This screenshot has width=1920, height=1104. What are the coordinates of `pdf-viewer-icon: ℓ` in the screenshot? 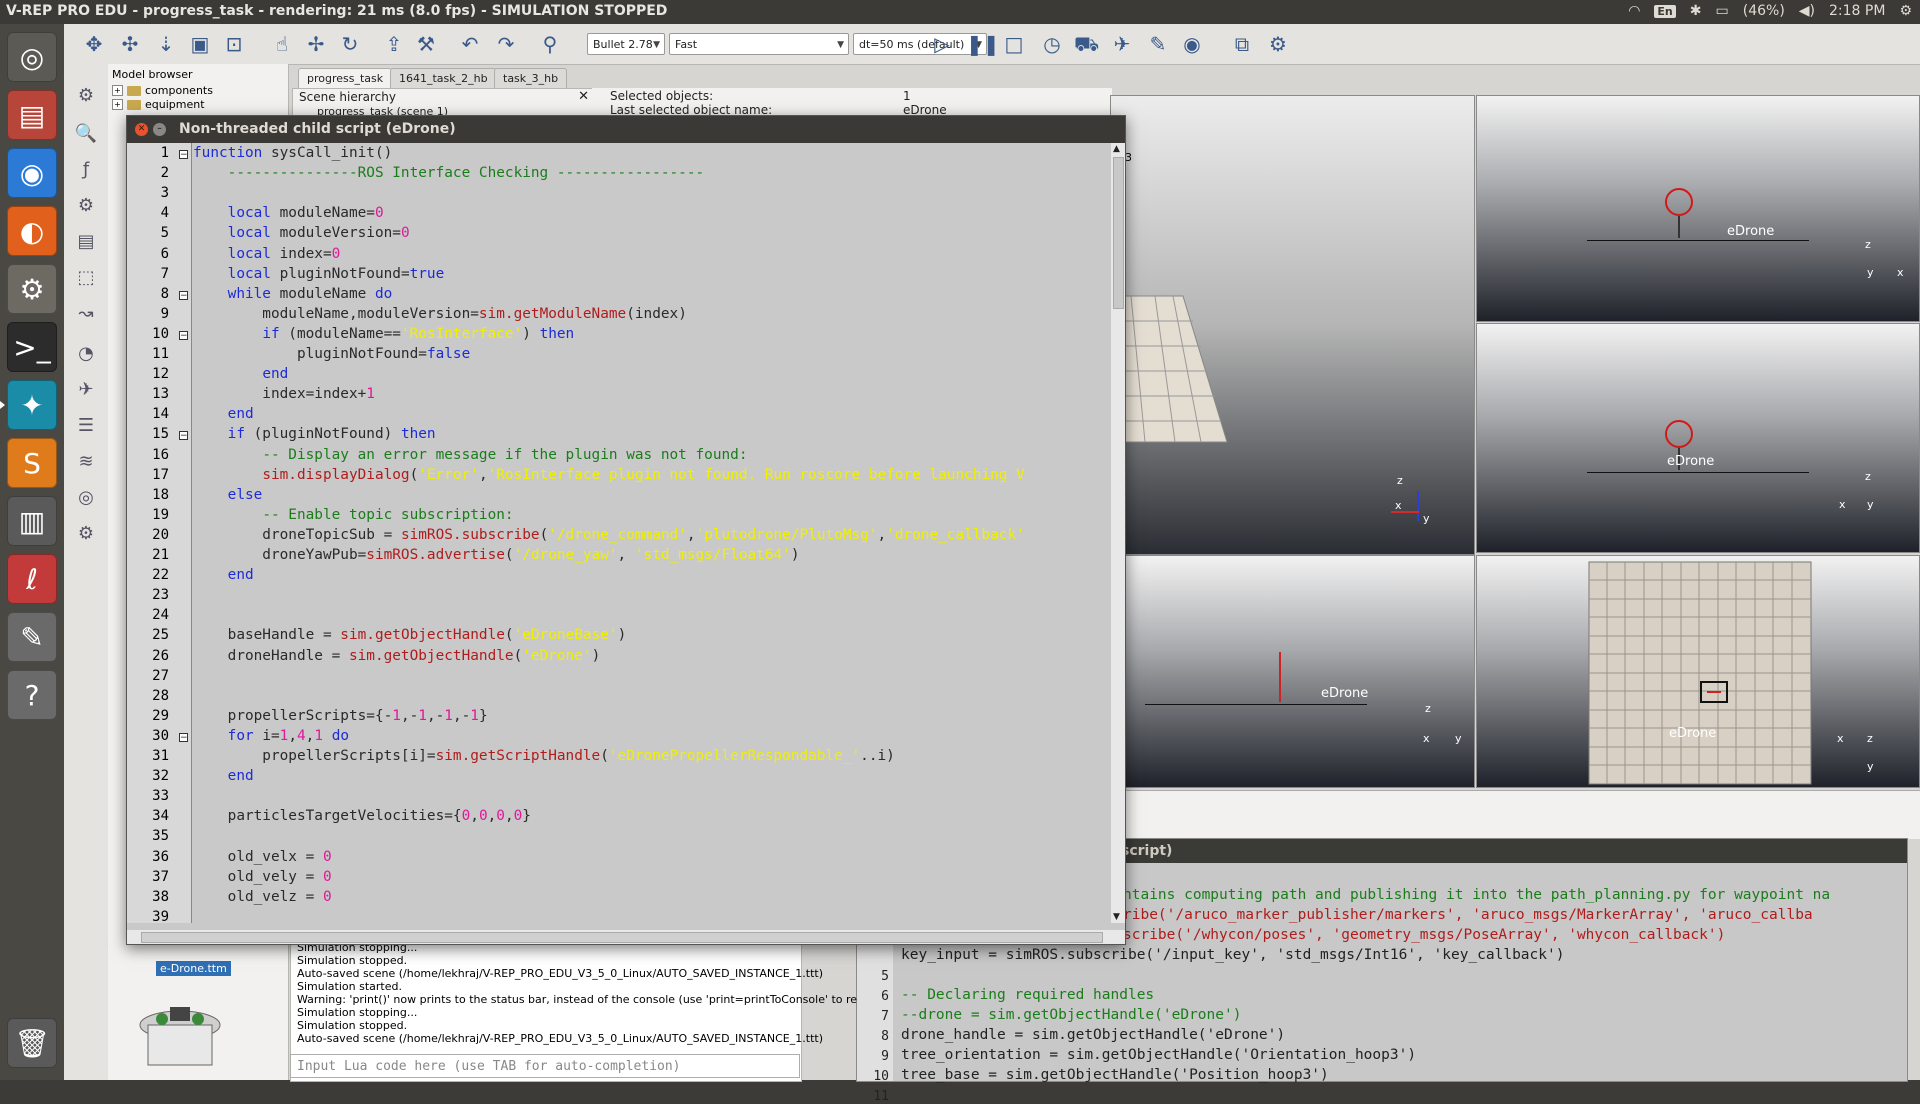 It's located at (32, 579).